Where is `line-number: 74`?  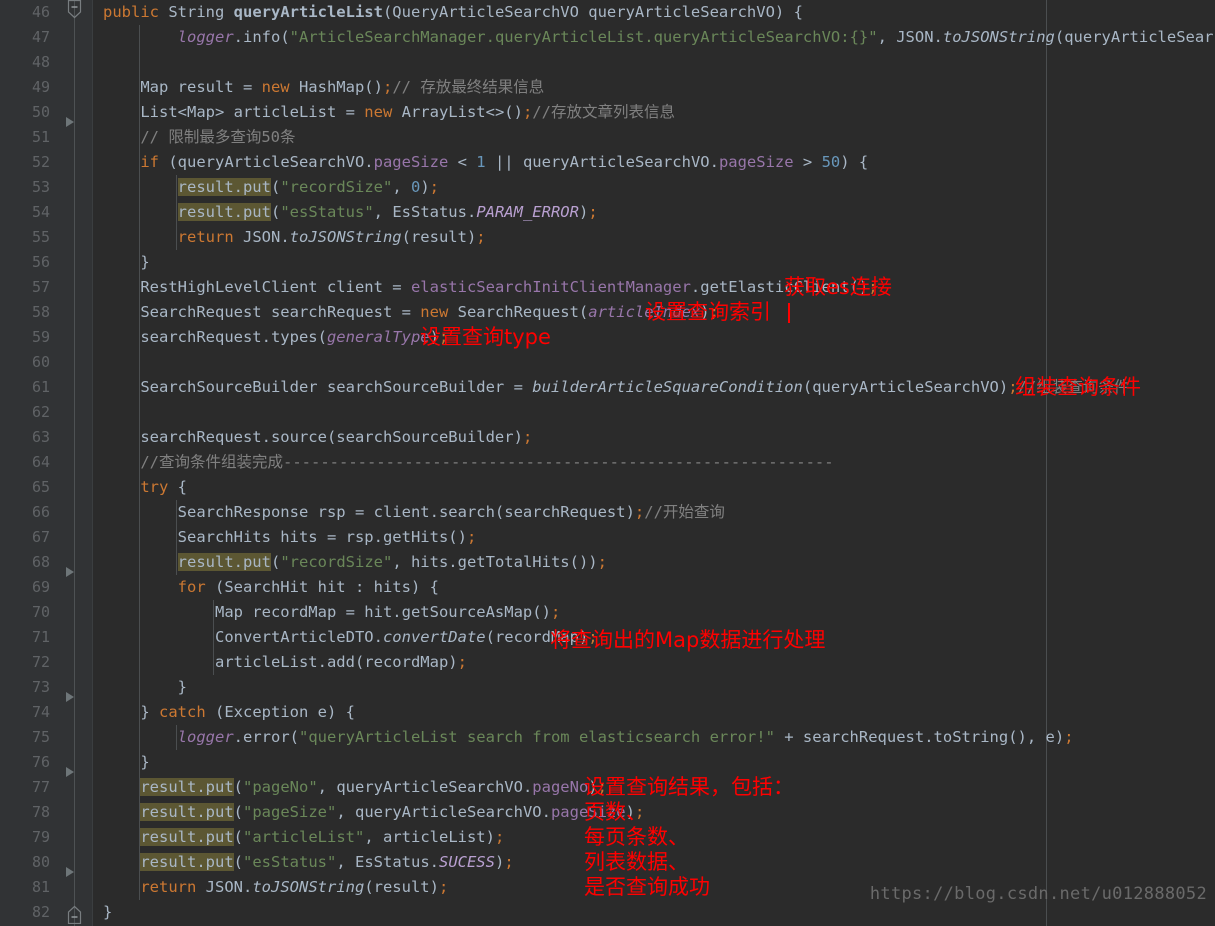
line-number: 74 is located at coordinates (40, 712).